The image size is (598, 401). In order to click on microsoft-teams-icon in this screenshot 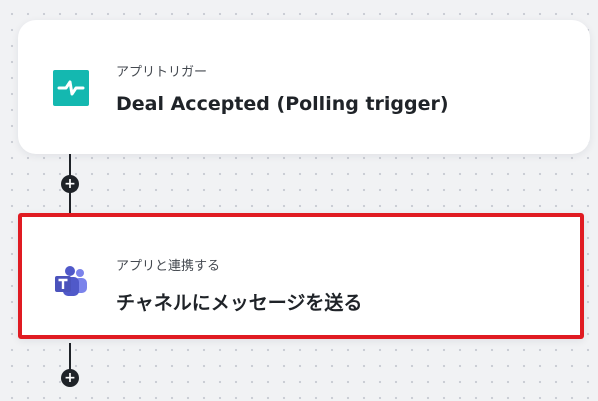, I will do `click(71, 283)`.